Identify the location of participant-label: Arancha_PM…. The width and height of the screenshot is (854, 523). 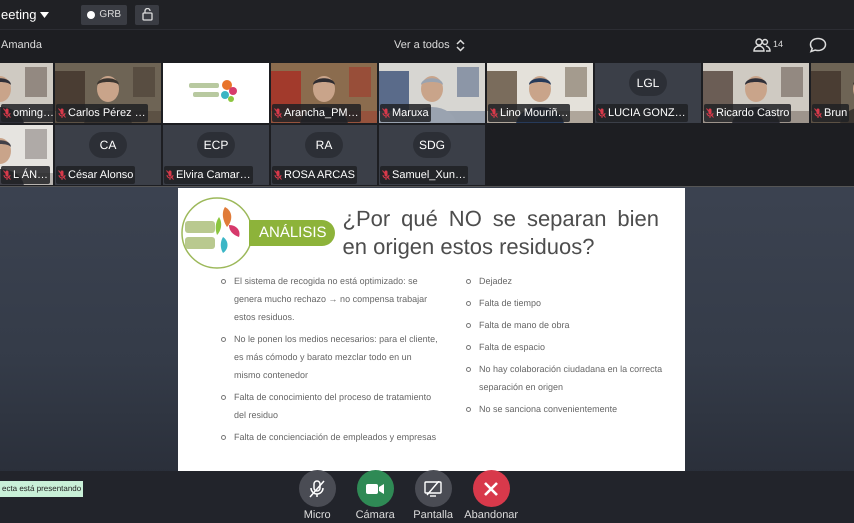
(316, 113).